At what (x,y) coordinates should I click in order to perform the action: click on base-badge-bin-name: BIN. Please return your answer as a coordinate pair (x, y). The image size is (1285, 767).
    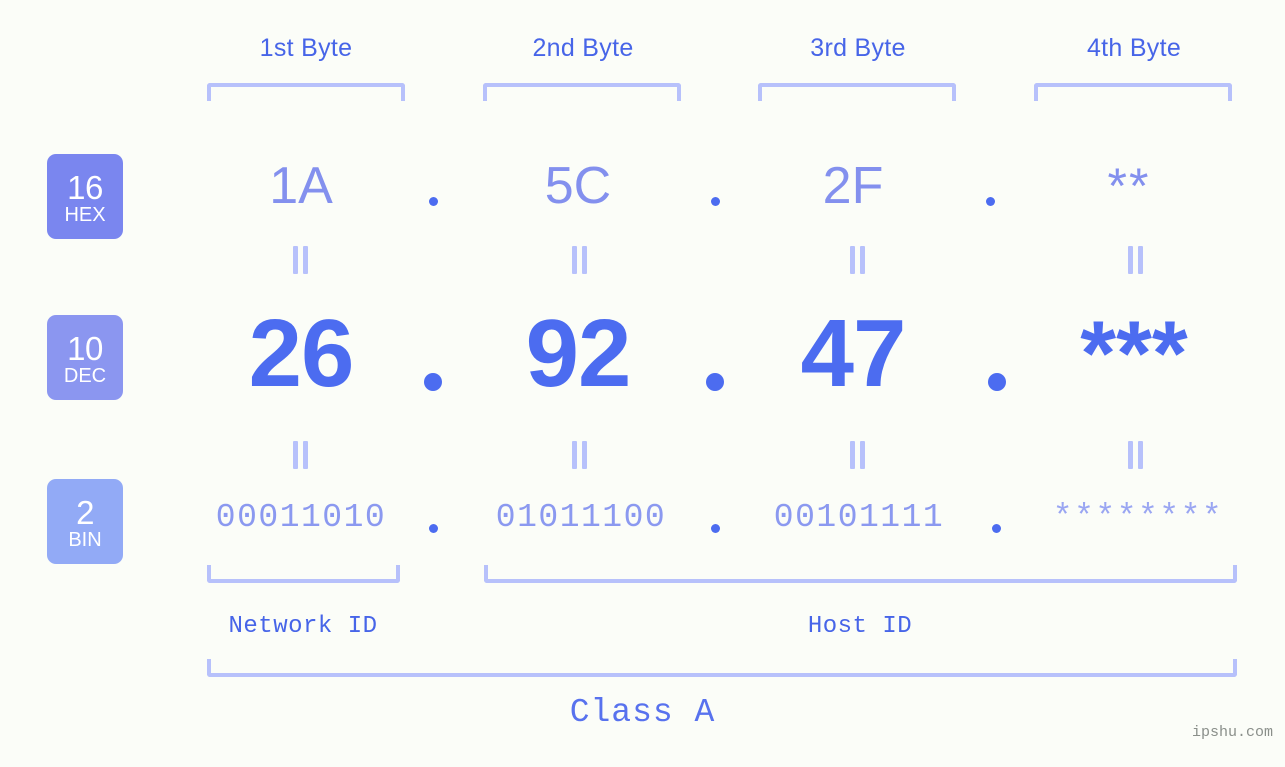
    Looking at the image, I should click on (85, 539).